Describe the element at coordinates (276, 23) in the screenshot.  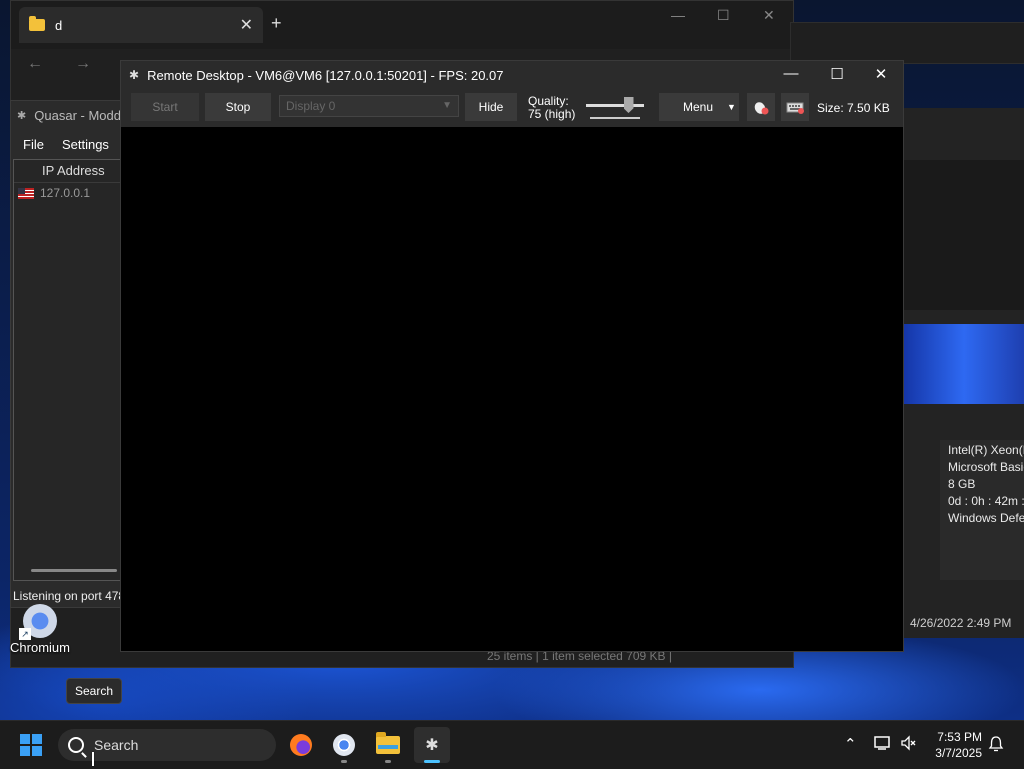
I see `new-tab-button: +` at that location.